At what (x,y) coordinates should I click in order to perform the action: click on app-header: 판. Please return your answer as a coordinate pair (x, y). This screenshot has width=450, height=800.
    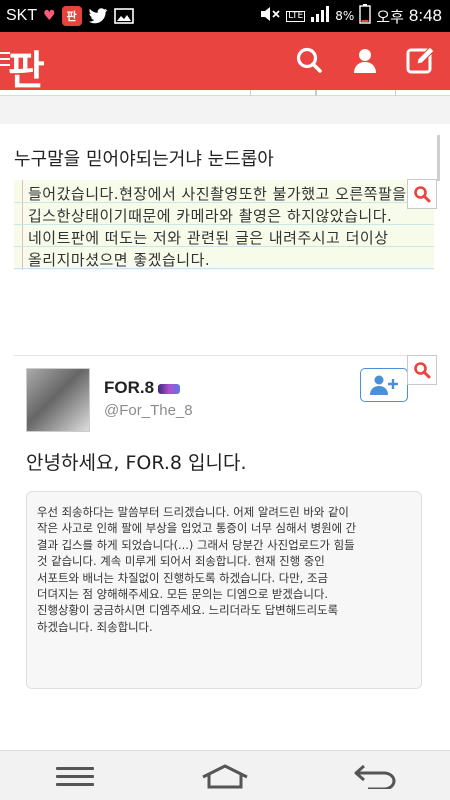
    Looking at the image, I should click on (225, 63).